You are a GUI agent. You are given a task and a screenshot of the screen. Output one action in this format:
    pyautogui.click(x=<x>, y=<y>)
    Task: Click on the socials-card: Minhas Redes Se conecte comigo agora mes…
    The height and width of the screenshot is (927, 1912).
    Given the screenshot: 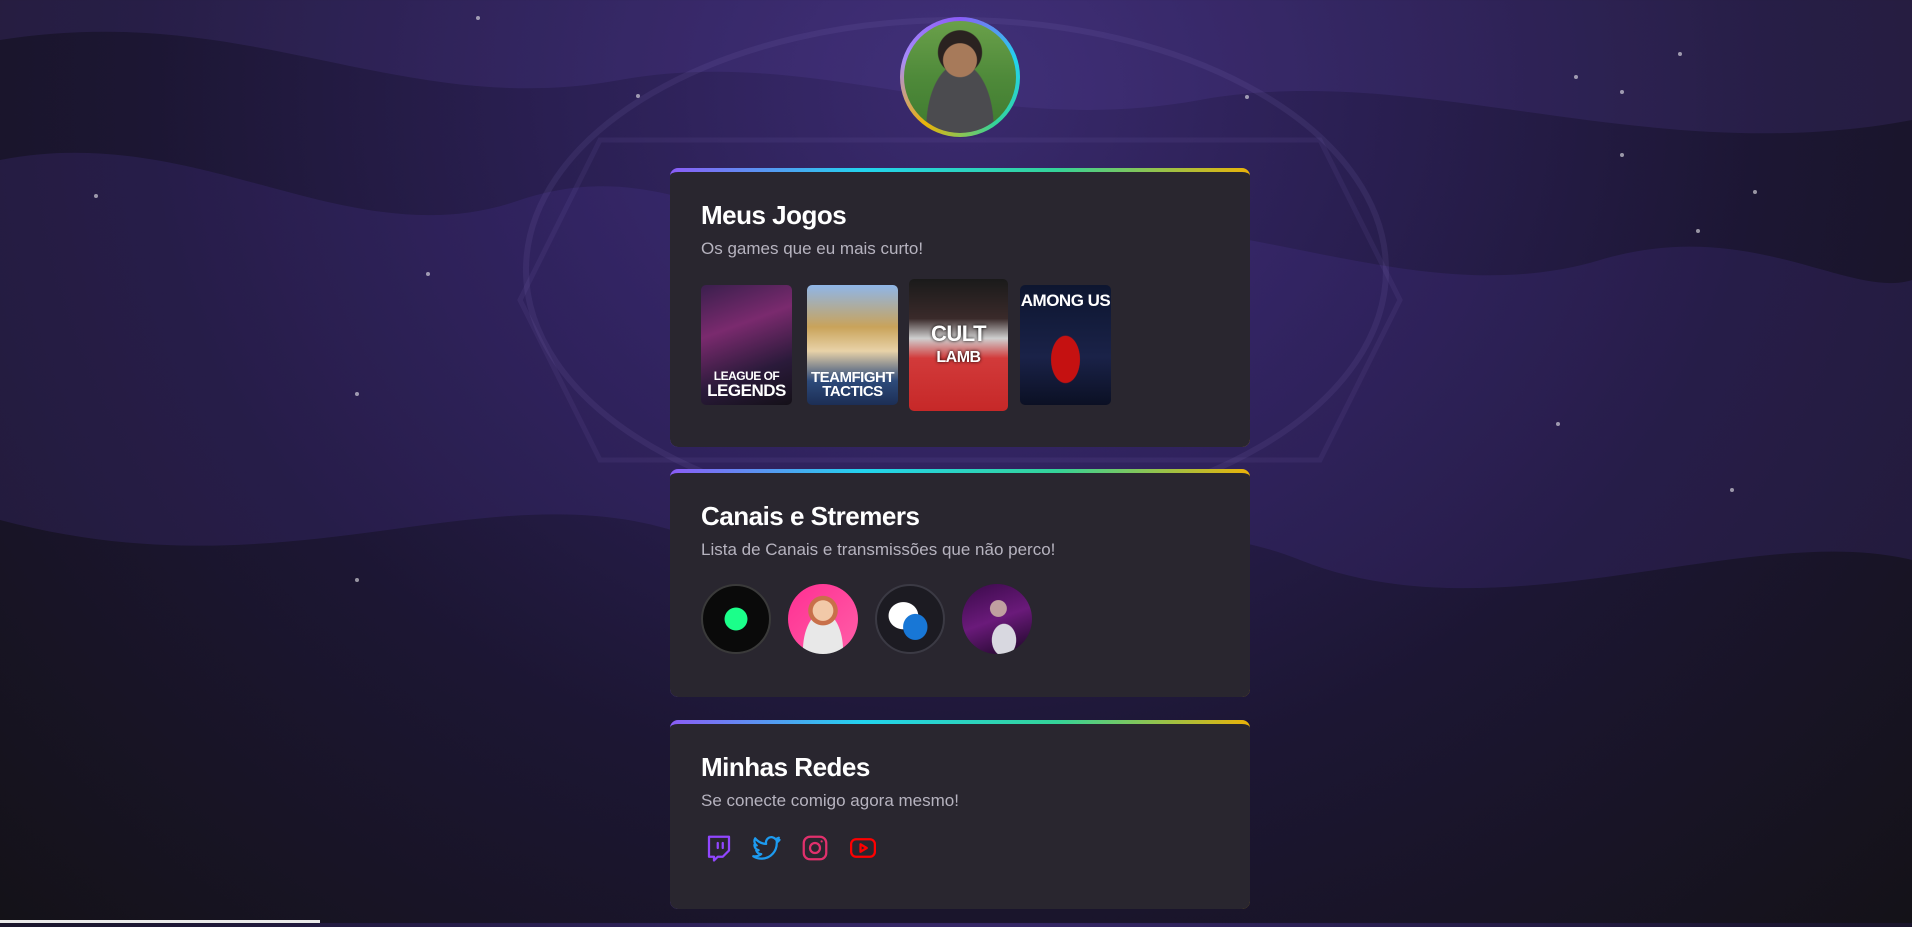 What is the action you would take?
    pyautogui.click(x=960, y=814)
    